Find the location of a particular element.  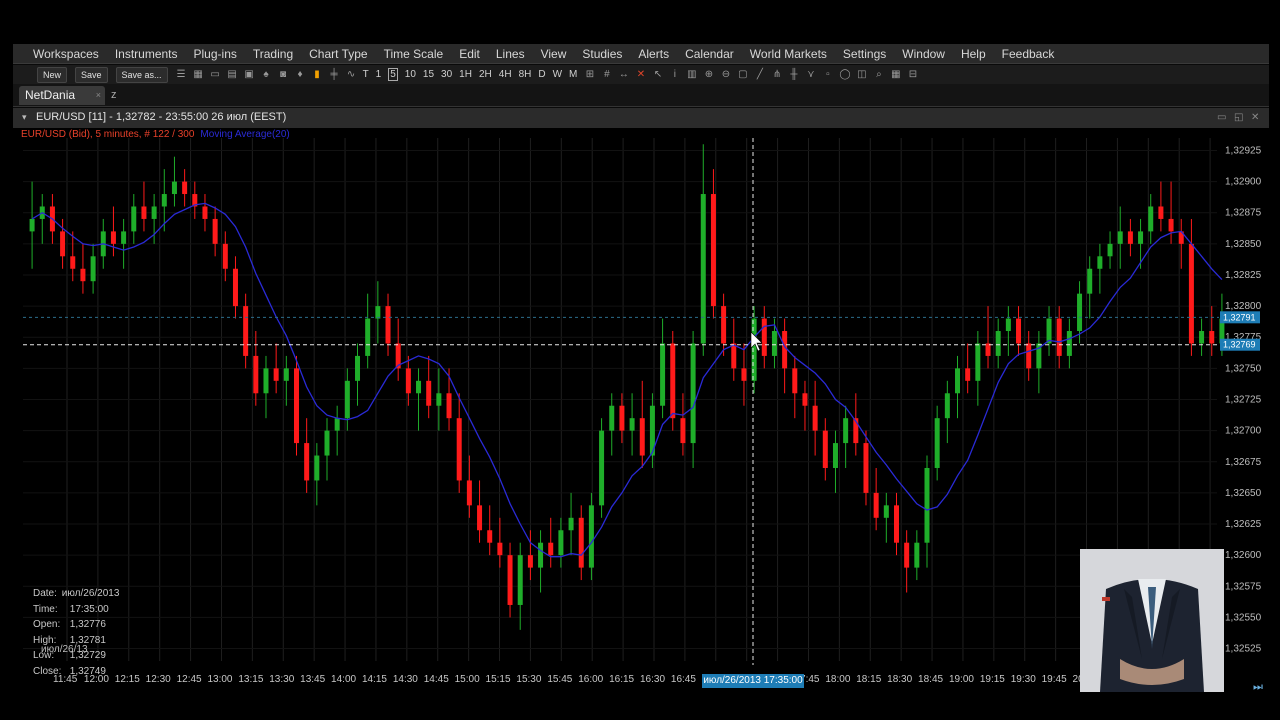

menu-studies: Studies is located at coordinates (602, 54).